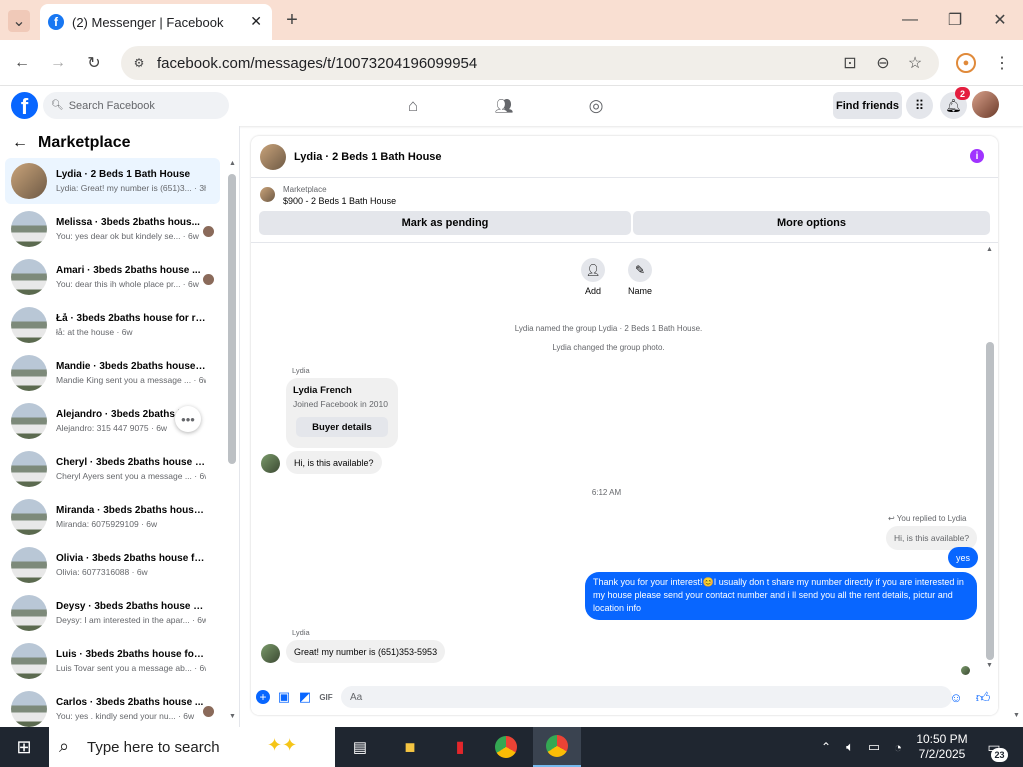 The height and width of the screenshot is (767, 1023). Describe the element at coordinates (273, 156) in the screenshot. I see `chat-avatar` at that location.